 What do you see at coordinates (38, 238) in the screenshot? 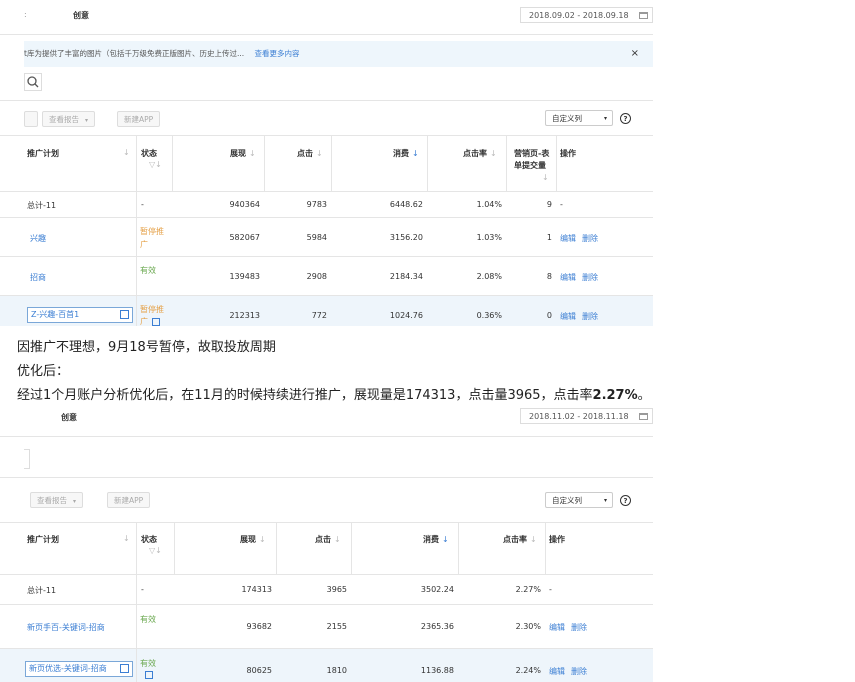
I see `plan-name-link: 兴趣` at bounding box center [38, 238].